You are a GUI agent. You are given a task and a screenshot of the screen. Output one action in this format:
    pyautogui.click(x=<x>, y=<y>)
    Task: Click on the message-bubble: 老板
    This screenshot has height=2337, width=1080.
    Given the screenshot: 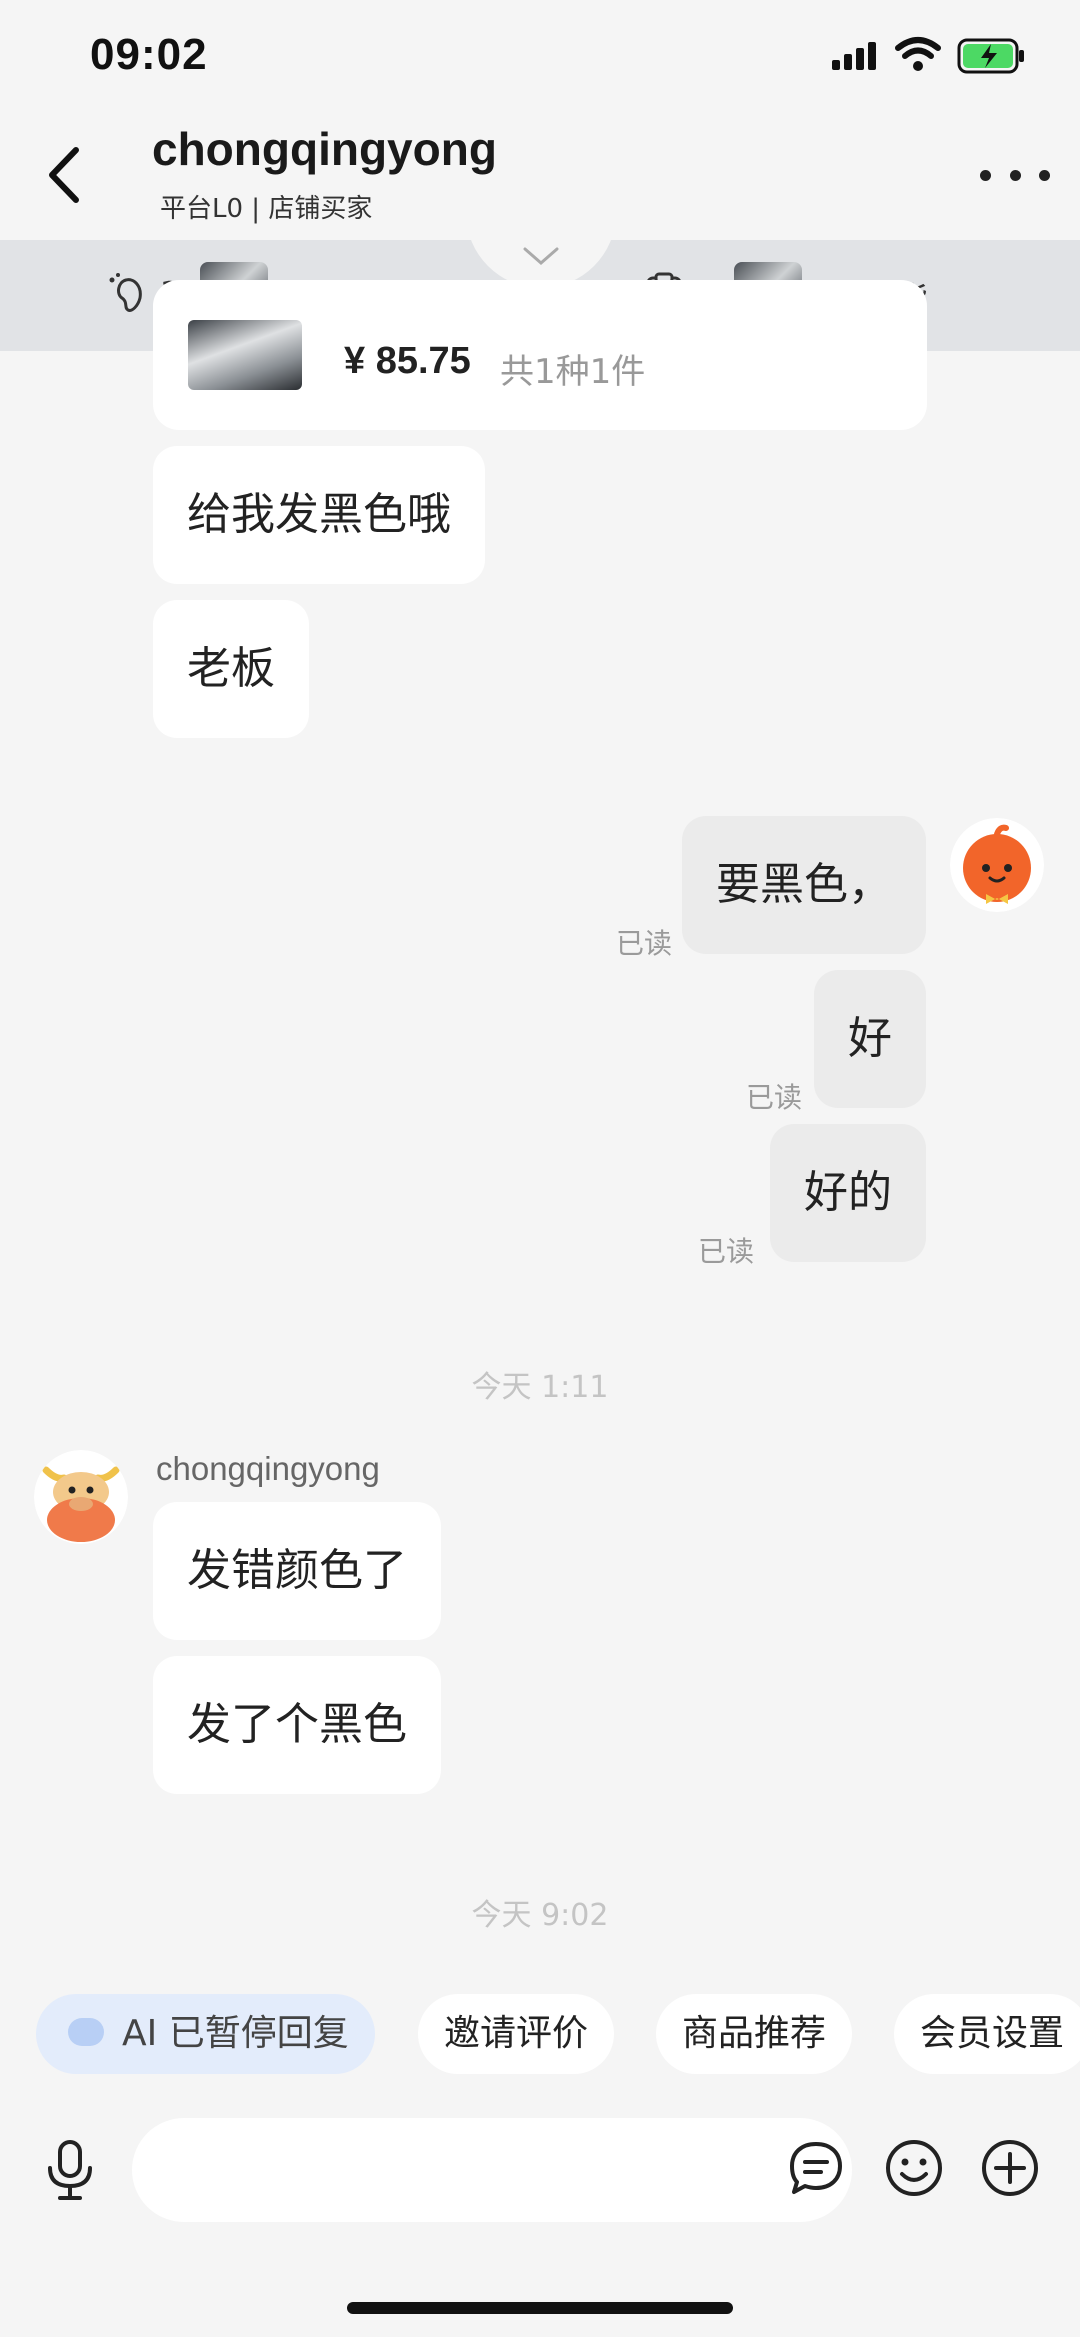 What is the action you would take?
    pyautogui.click(x=231, y=669)
    